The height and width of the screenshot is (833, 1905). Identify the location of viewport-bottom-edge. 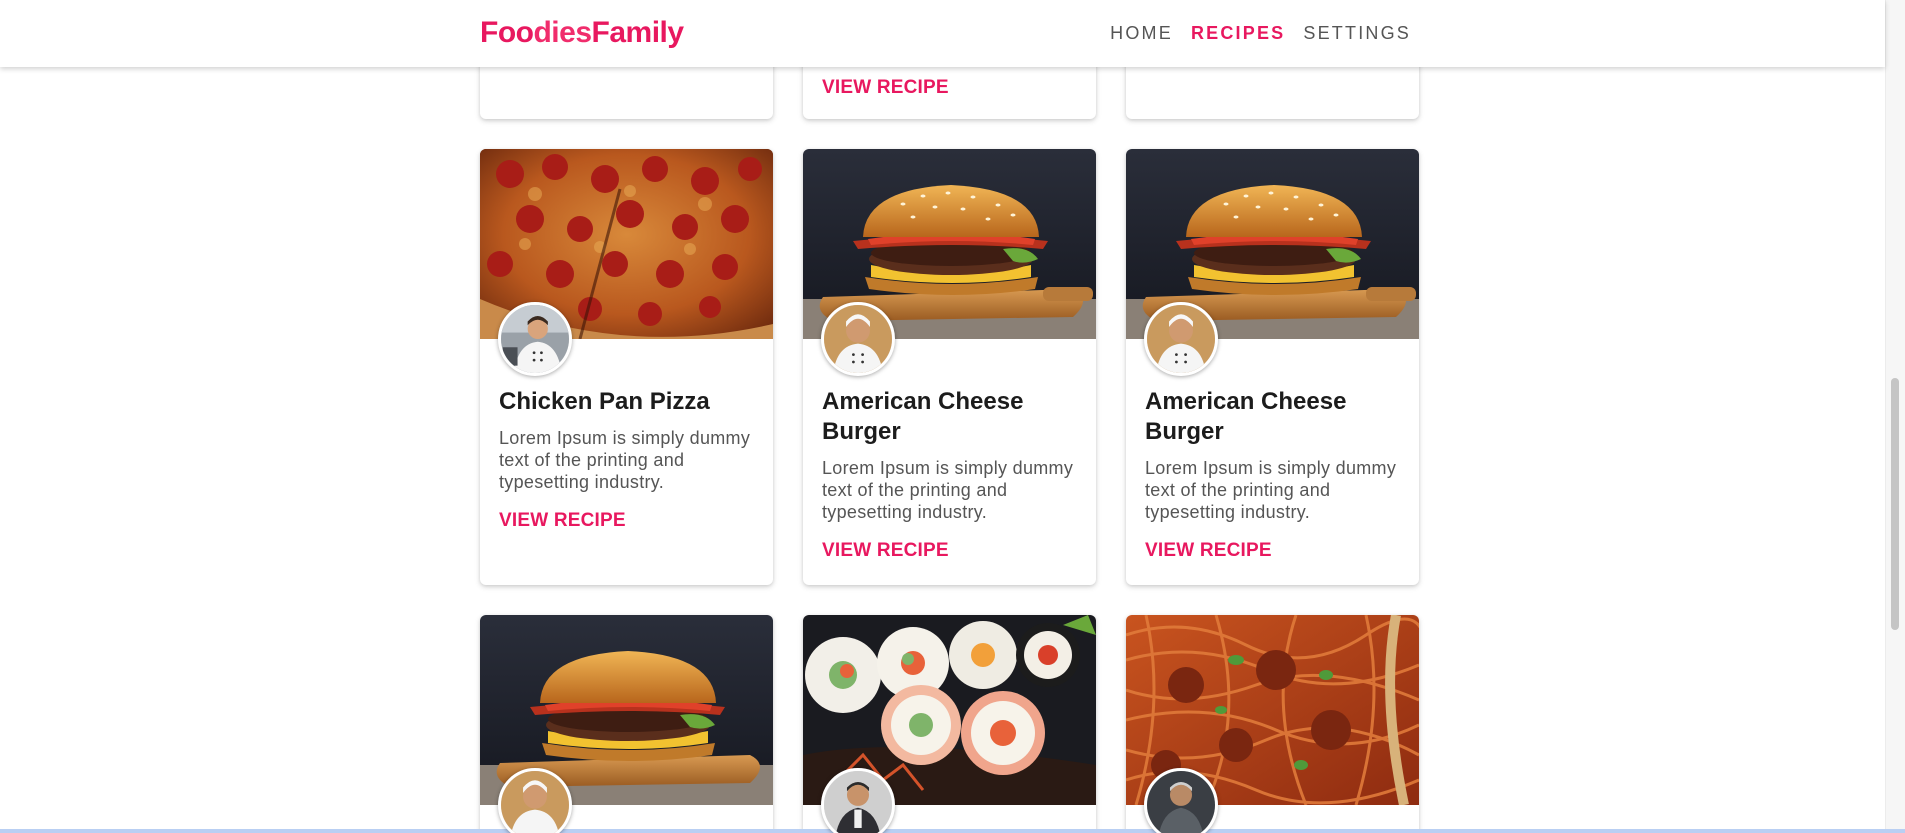
(952, 831).